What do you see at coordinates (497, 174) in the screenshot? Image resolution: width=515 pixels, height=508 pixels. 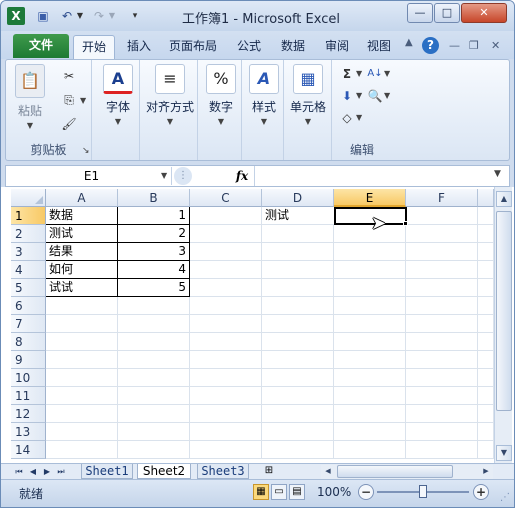 I see `expand-formula-bar-icon: ▼` at bounding box center [497, 174].